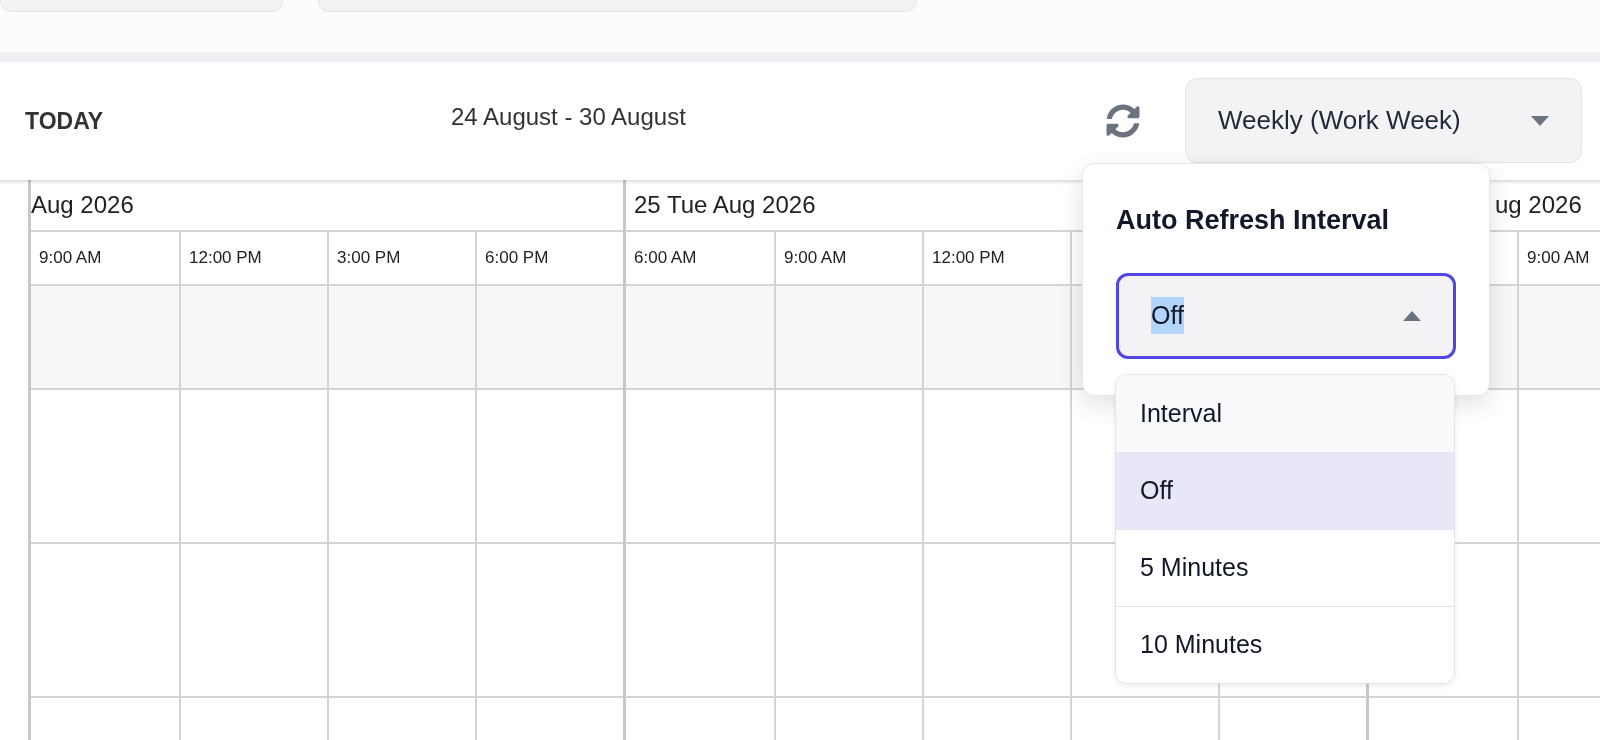 This screenshot has width=1600, height=740. I want to click on time-label: 6:00 AM, so click(665, 258).